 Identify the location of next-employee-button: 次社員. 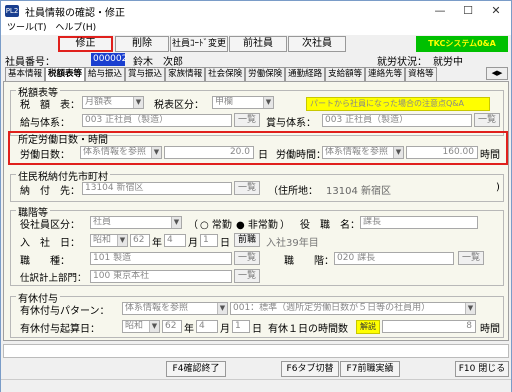
(317, 44).